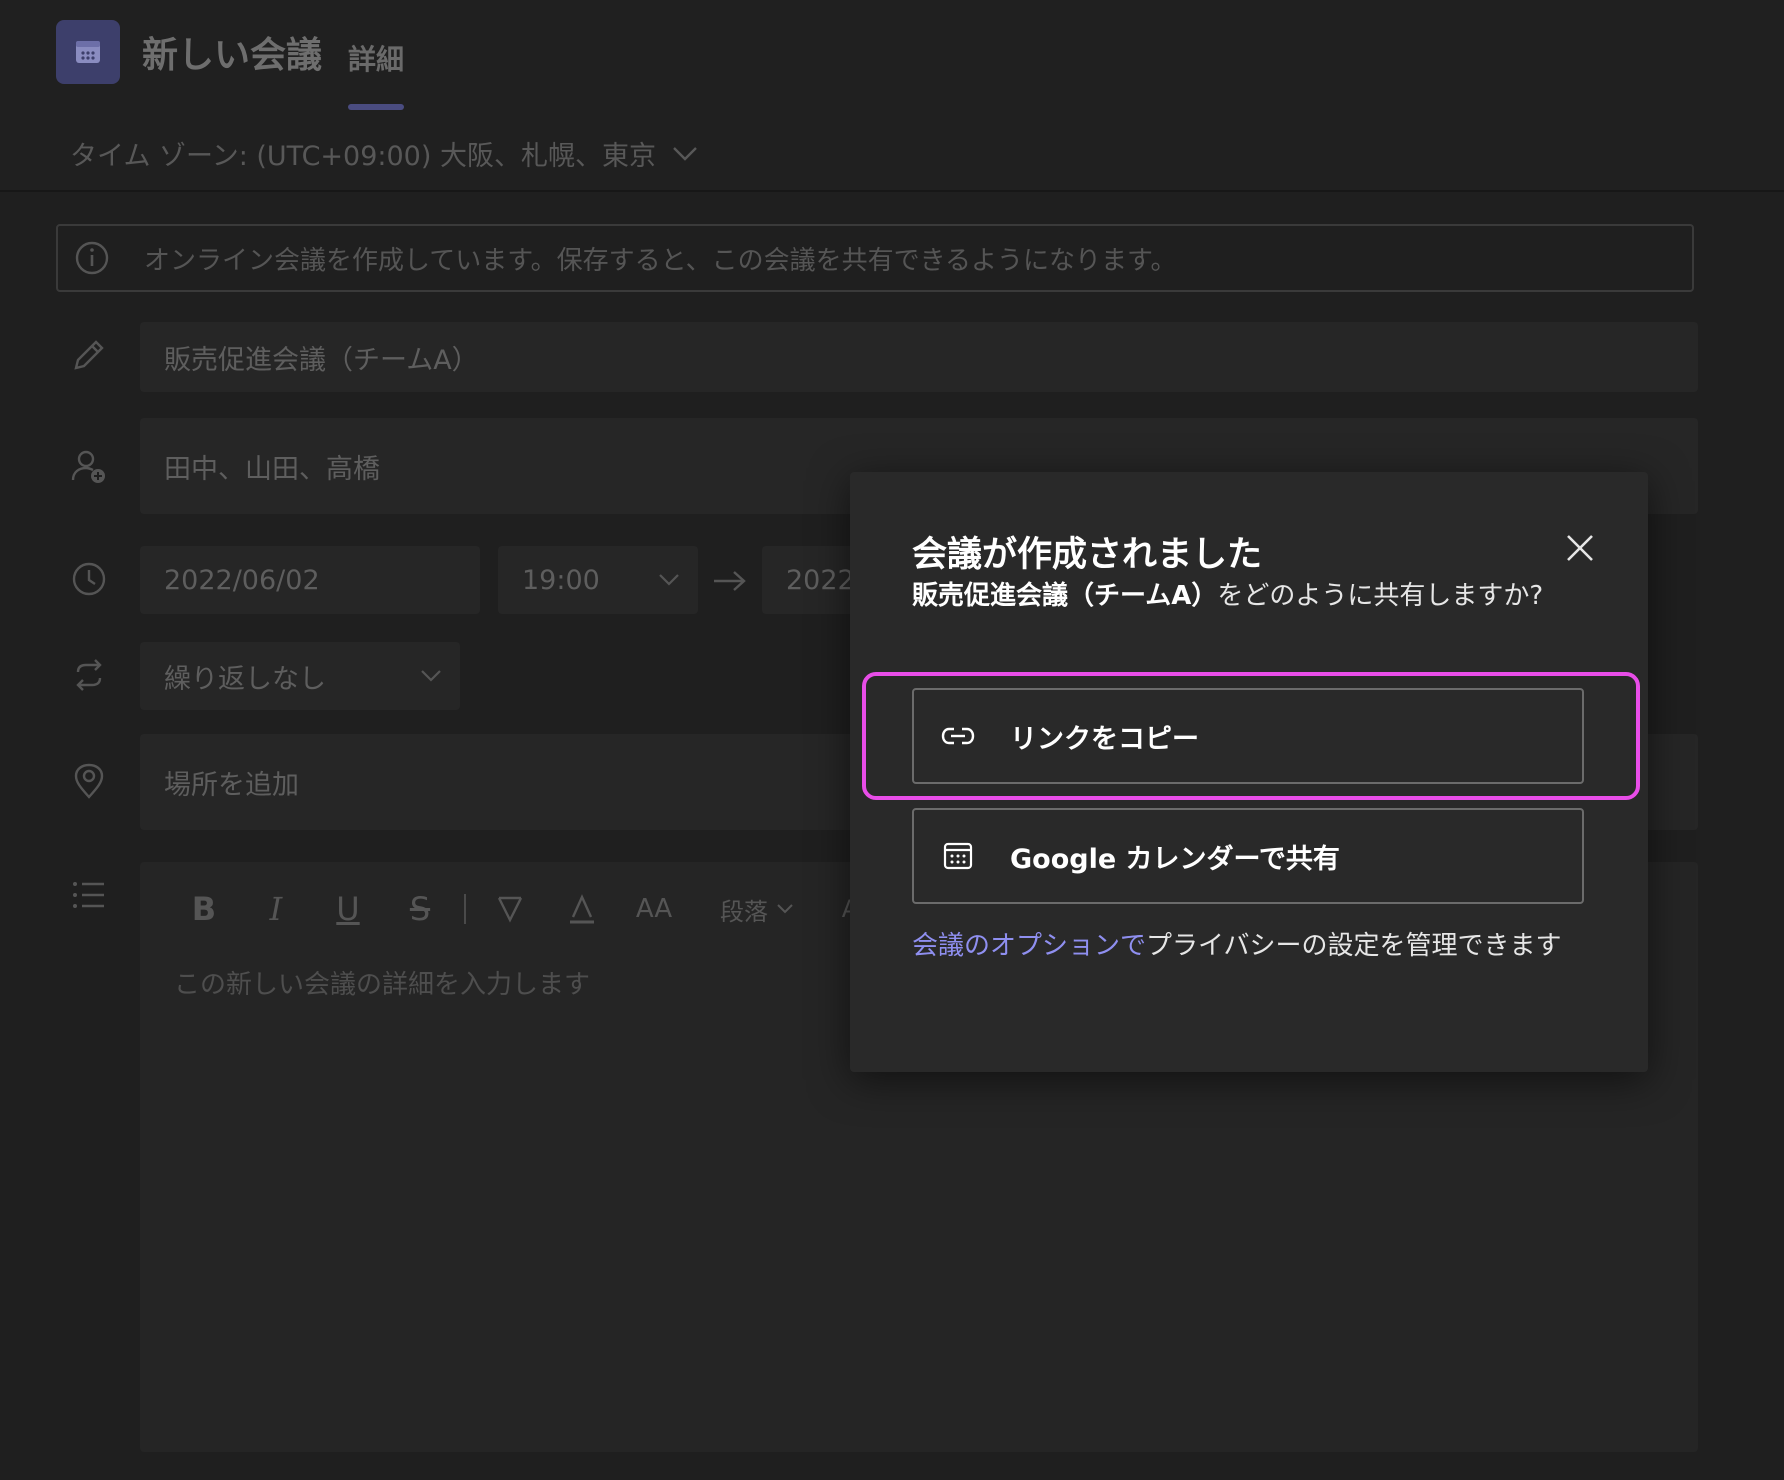  What do you see at coordinates (465, 909) in the screenshot?
I see `toolbar-divider` at bounding box center [465, 909].